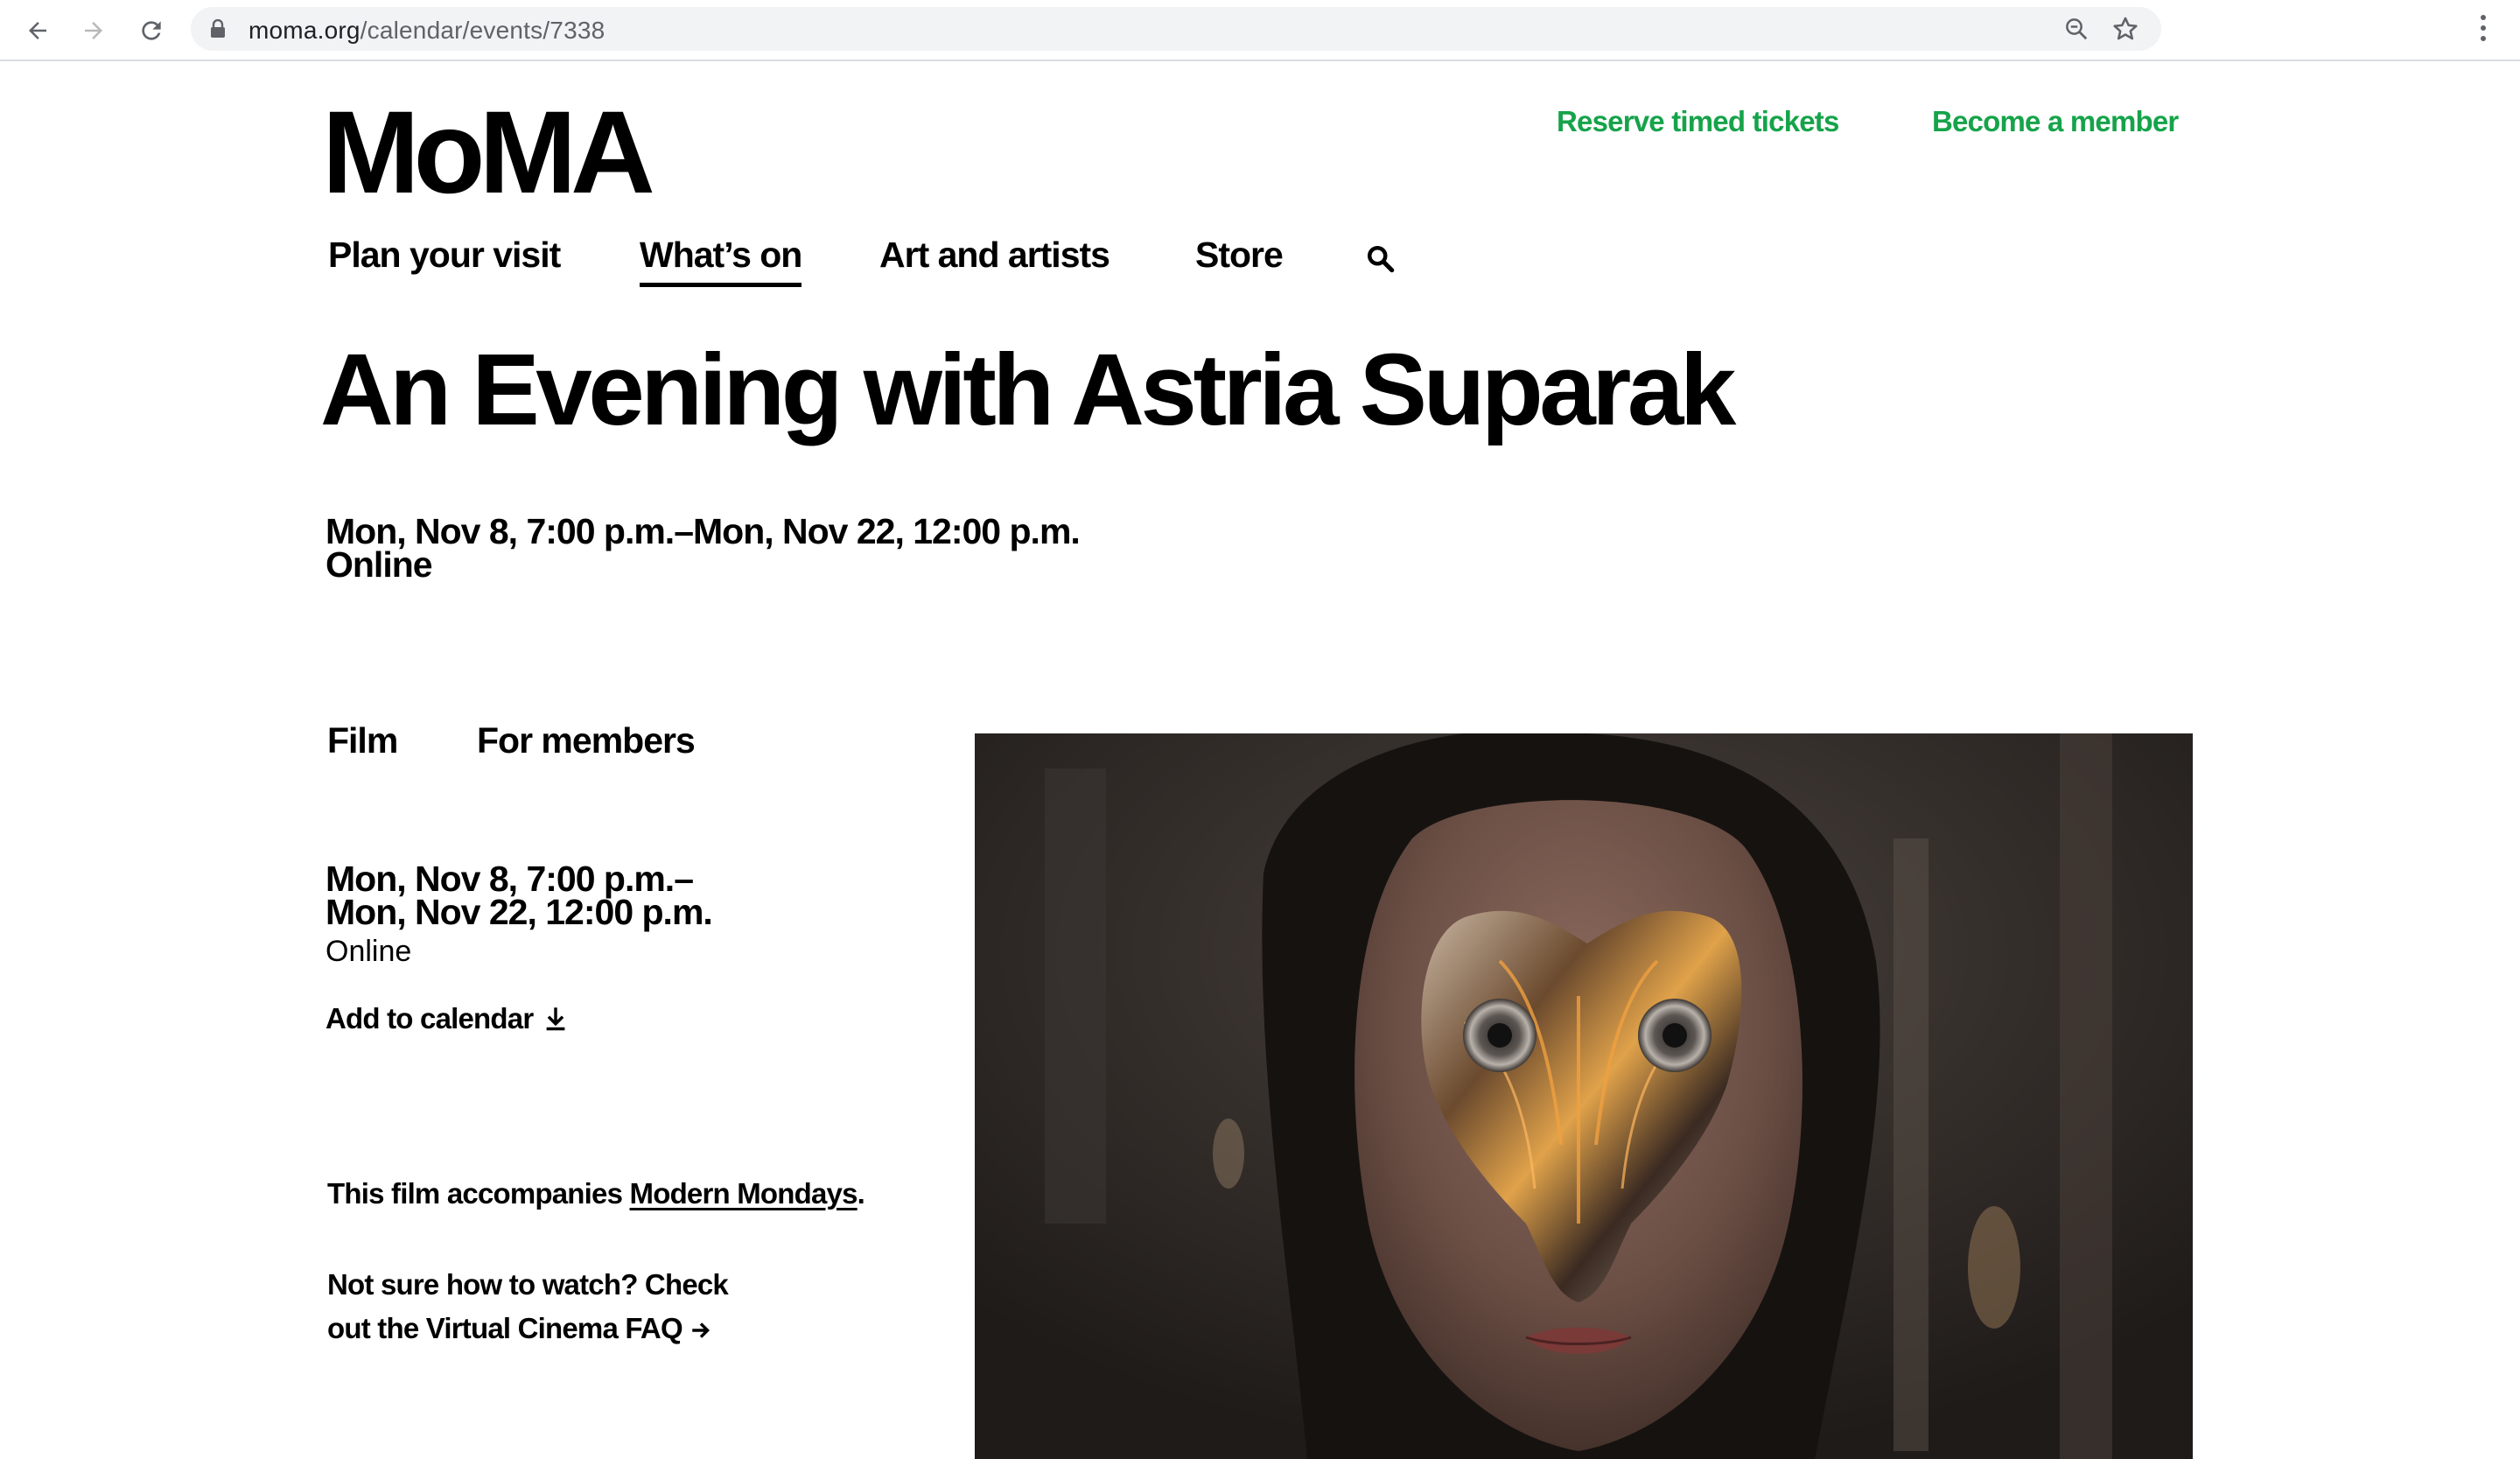 This screenshot has height=1459, width=2520. What do you see at coordinates (218, 31) in the screenshot?
I see `lock-icon` at bounding box center [218, 31].